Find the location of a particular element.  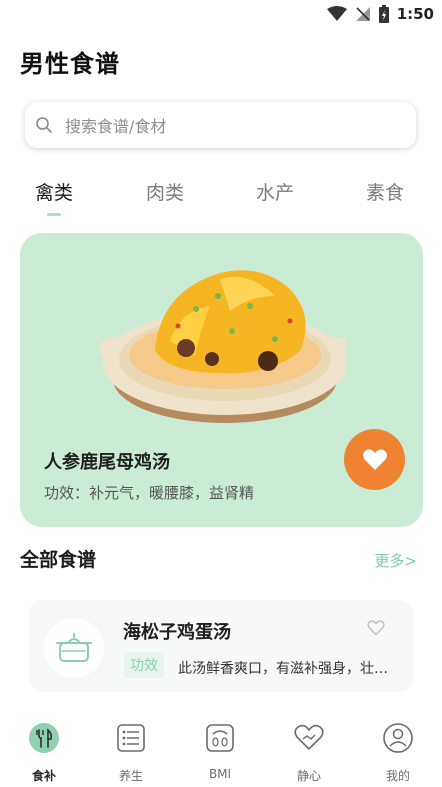

search-input: 搜索食谱/食材 is located at coordinates (220, 125).